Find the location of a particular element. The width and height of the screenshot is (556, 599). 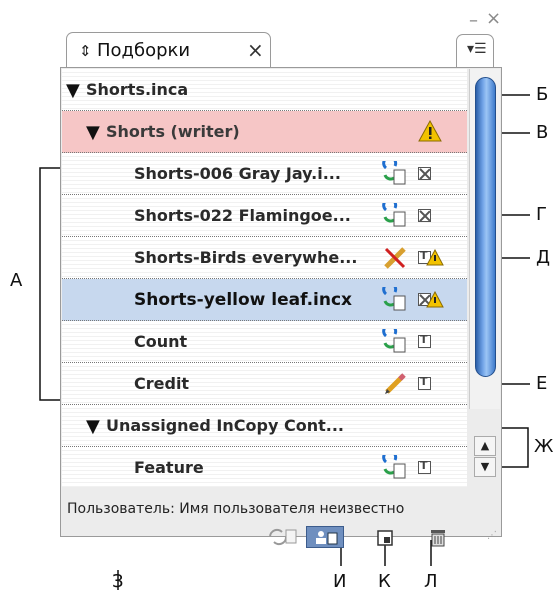

list-item-story-selected: Shorts-yellow leaf.incx is located at coordinates (264, 300).